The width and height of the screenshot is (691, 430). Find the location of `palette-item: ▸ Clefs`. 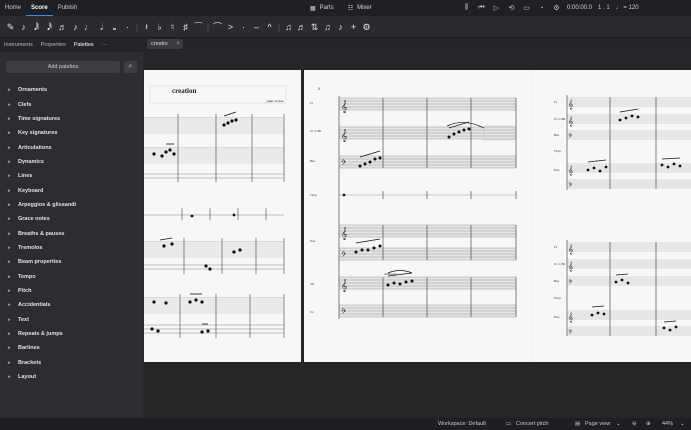

palette-item: ▸ Clefs is located at coordinates (71, 104).